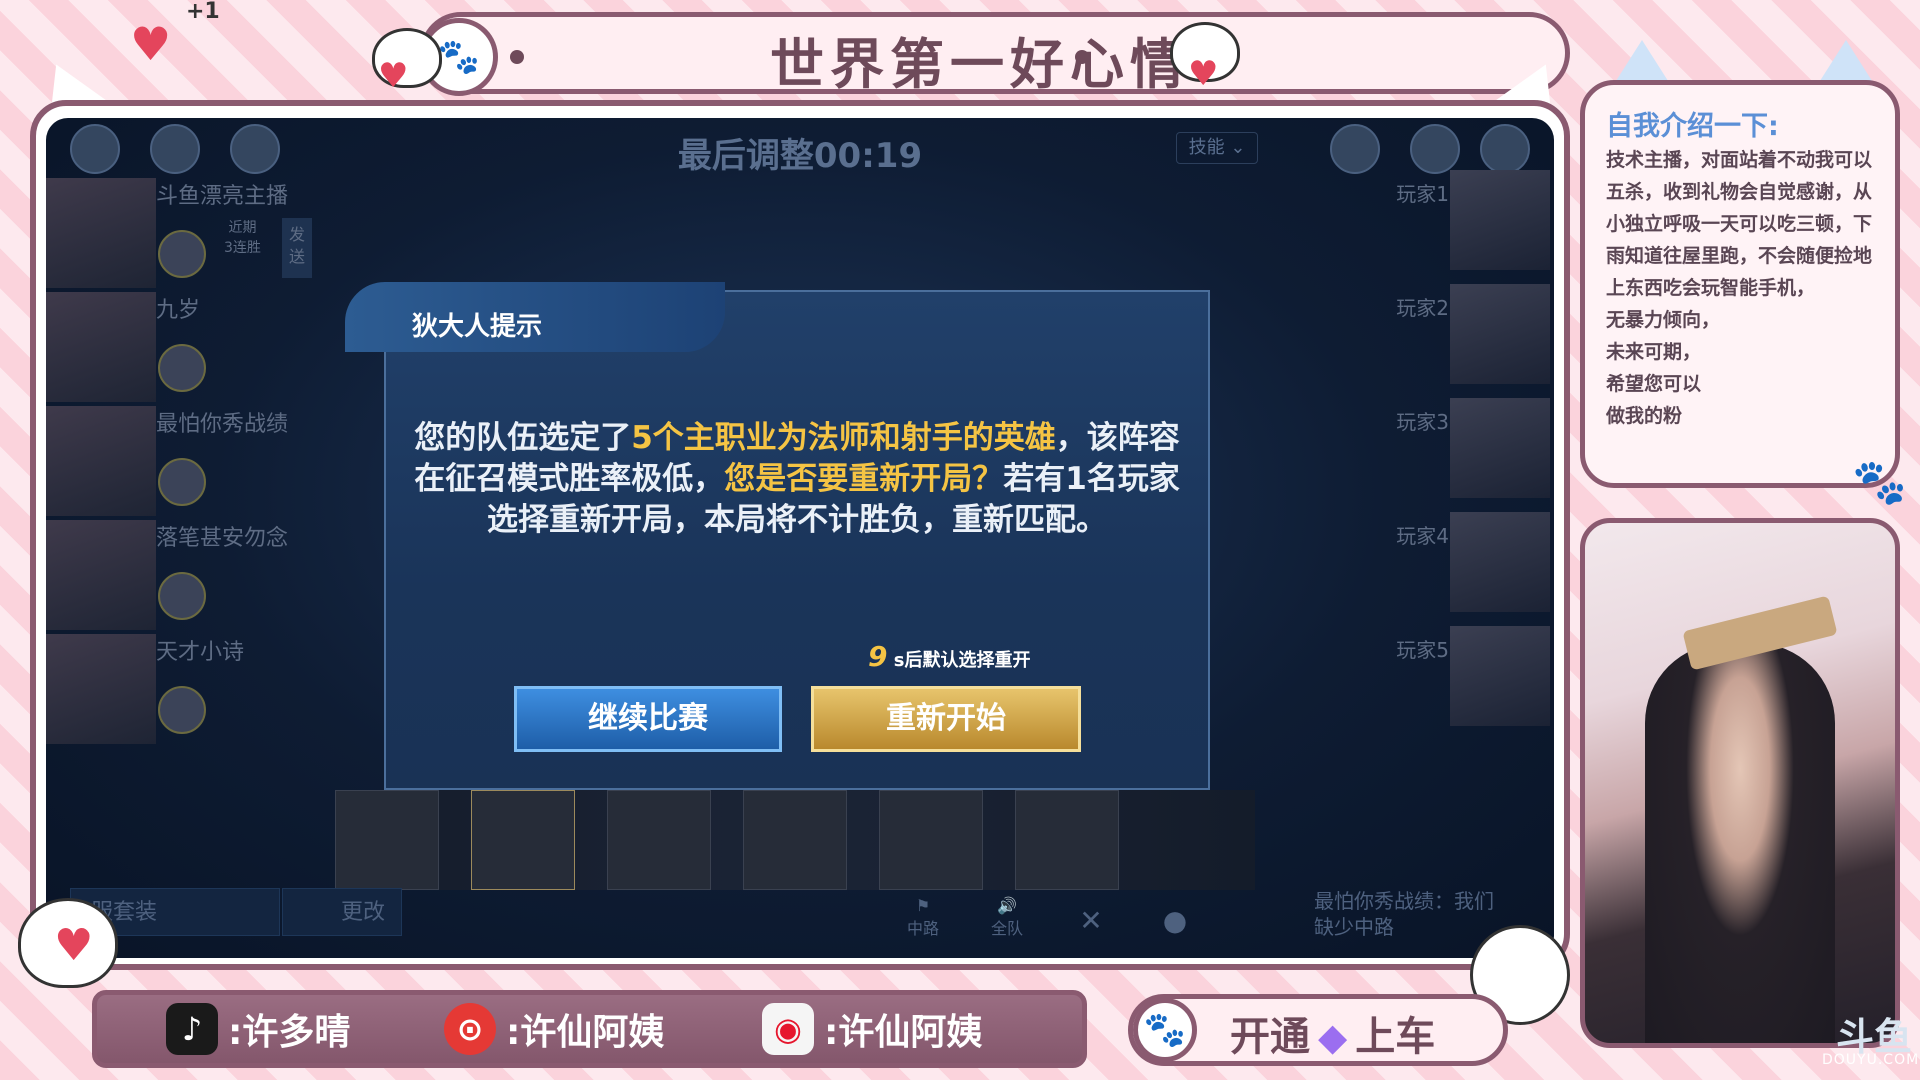  What do you see at coordinates (203, 12) in the screenshot?
I see `plus-one-label: +1` at bounding box center [203, 12].